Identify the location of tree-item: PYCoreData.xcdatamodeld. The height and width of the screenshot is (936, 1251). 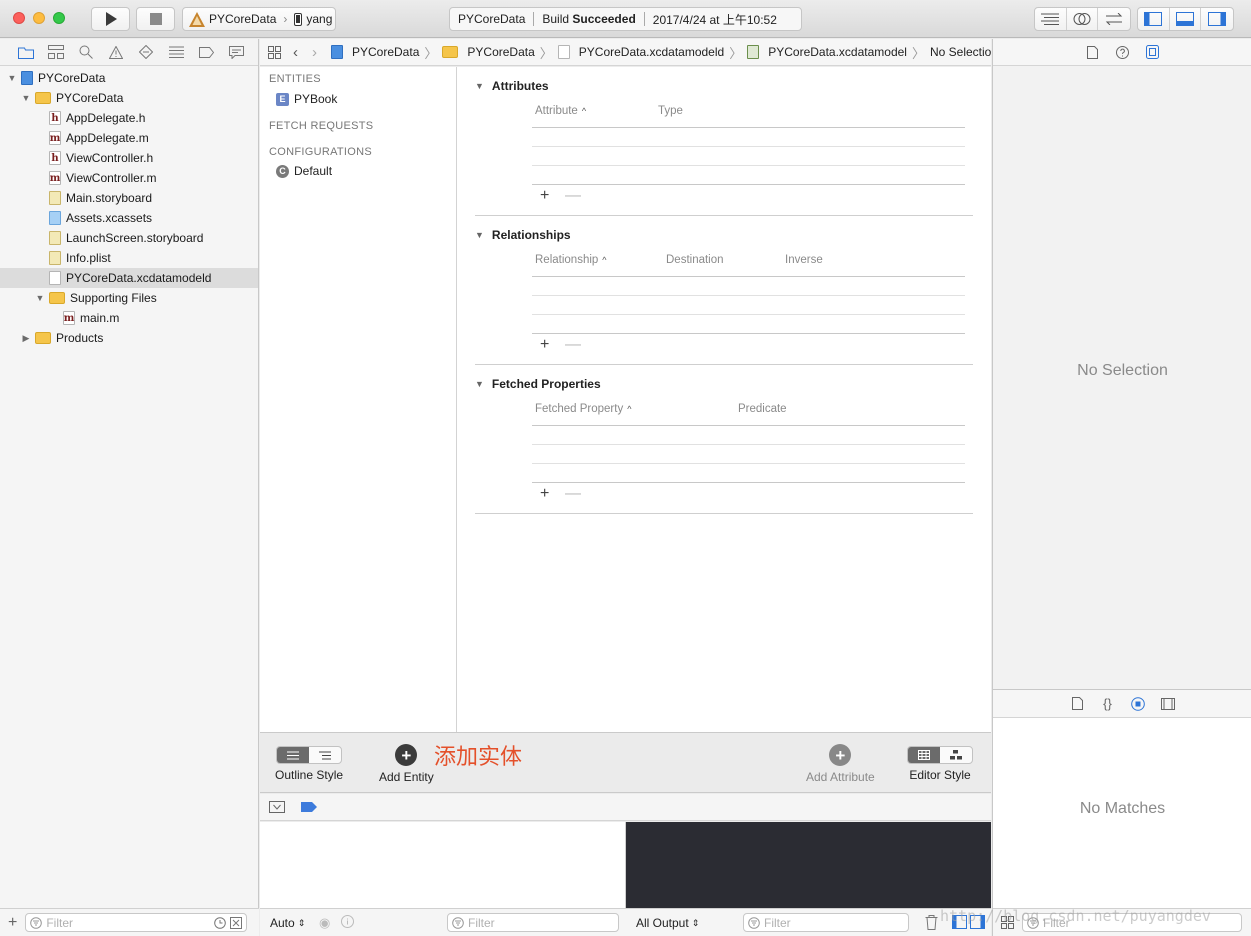
(129, 278).